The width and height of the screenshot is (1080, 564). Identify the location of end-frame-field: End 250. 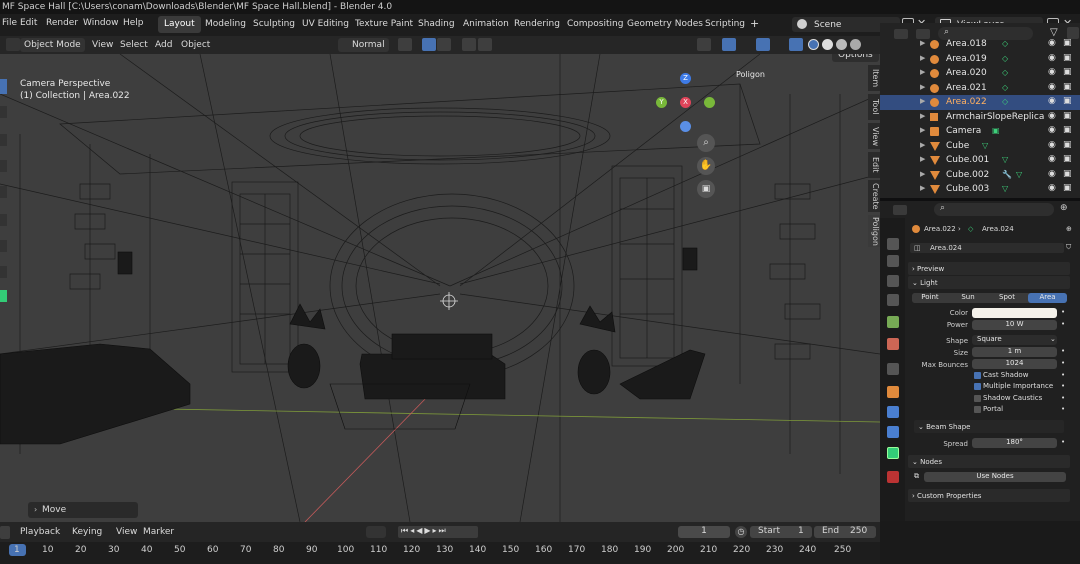
(845, 532).